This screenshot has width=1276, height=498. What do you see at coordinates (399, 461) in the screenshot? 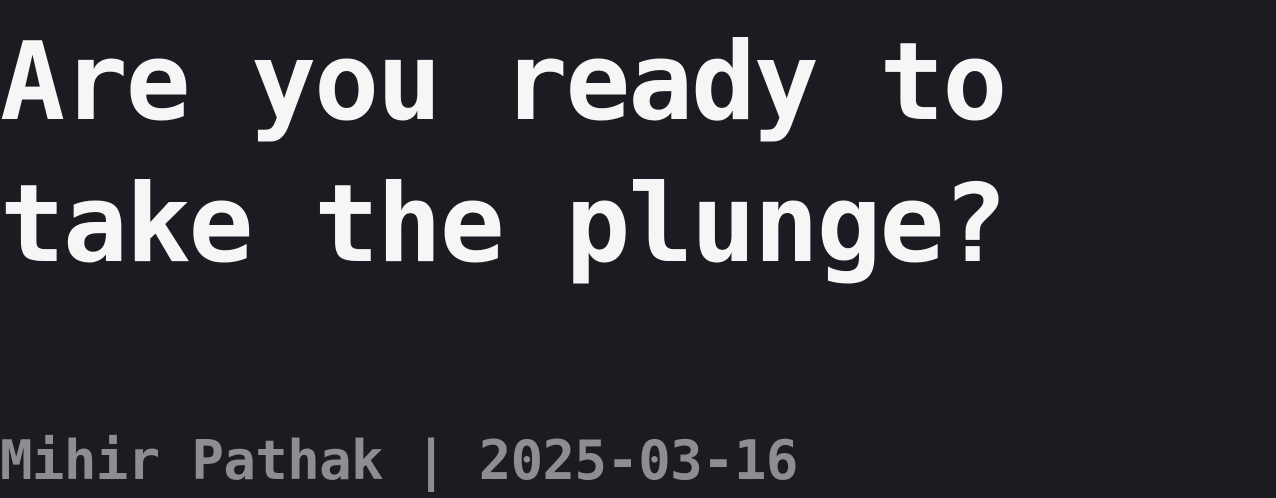
I see `post-byline: Mihir Pathak | 2025-03-16` at bounding box center [399, 461].